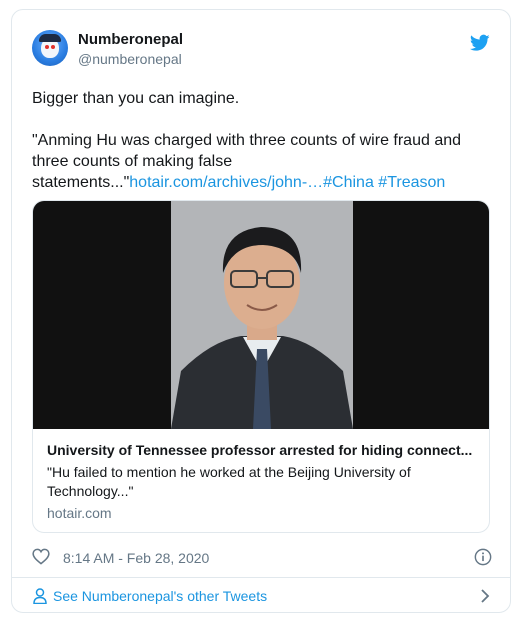 Image resolution: width=524 pixels, height=621 pixels. Describe the element at coordinates (50, 38) in the screenshot. I see `avatar-hair` at that location.